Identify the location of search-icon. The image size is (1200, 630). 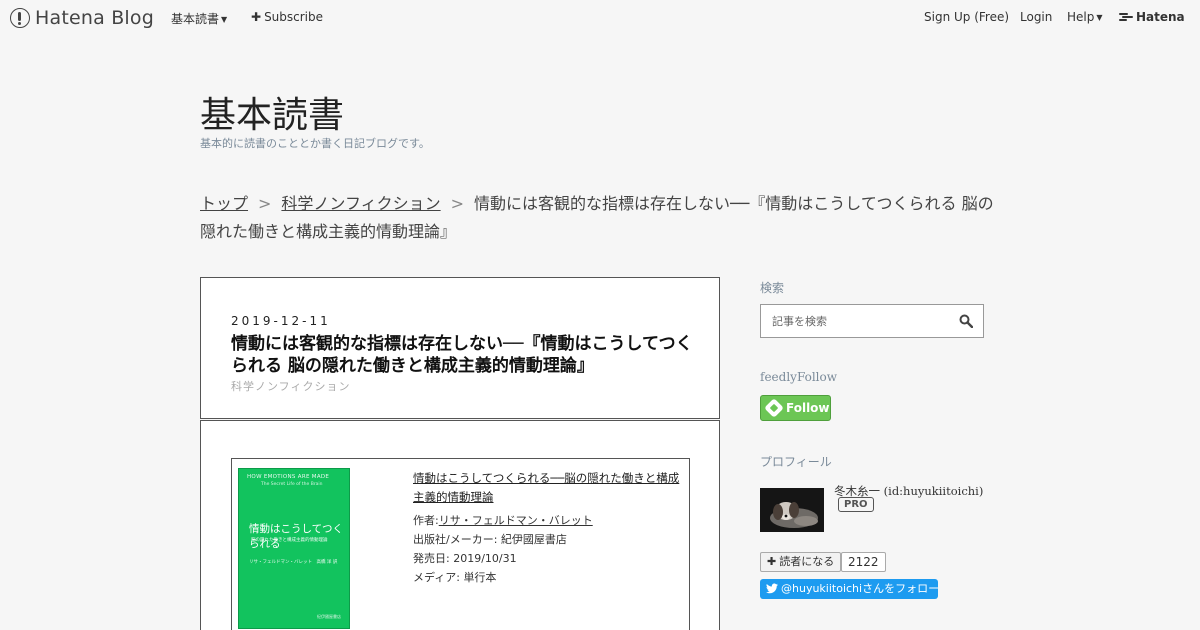
(966, 321).